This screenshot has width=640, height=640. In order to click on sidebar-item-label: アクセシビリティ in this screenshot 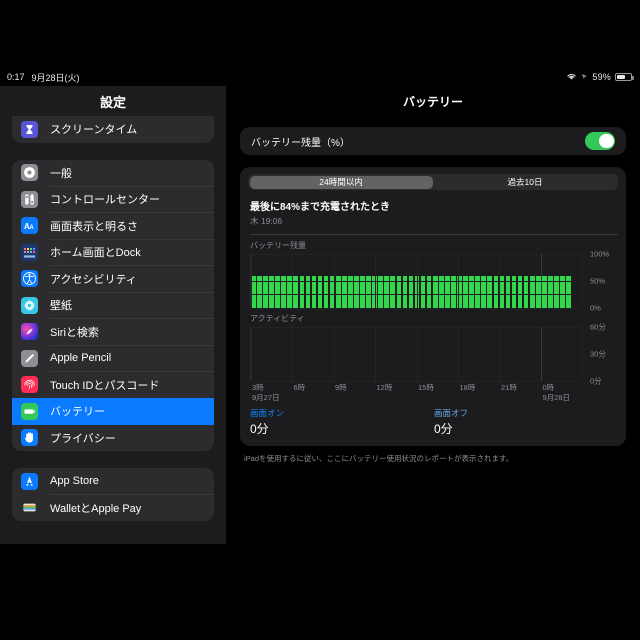, I will do `click(93, 279)`.